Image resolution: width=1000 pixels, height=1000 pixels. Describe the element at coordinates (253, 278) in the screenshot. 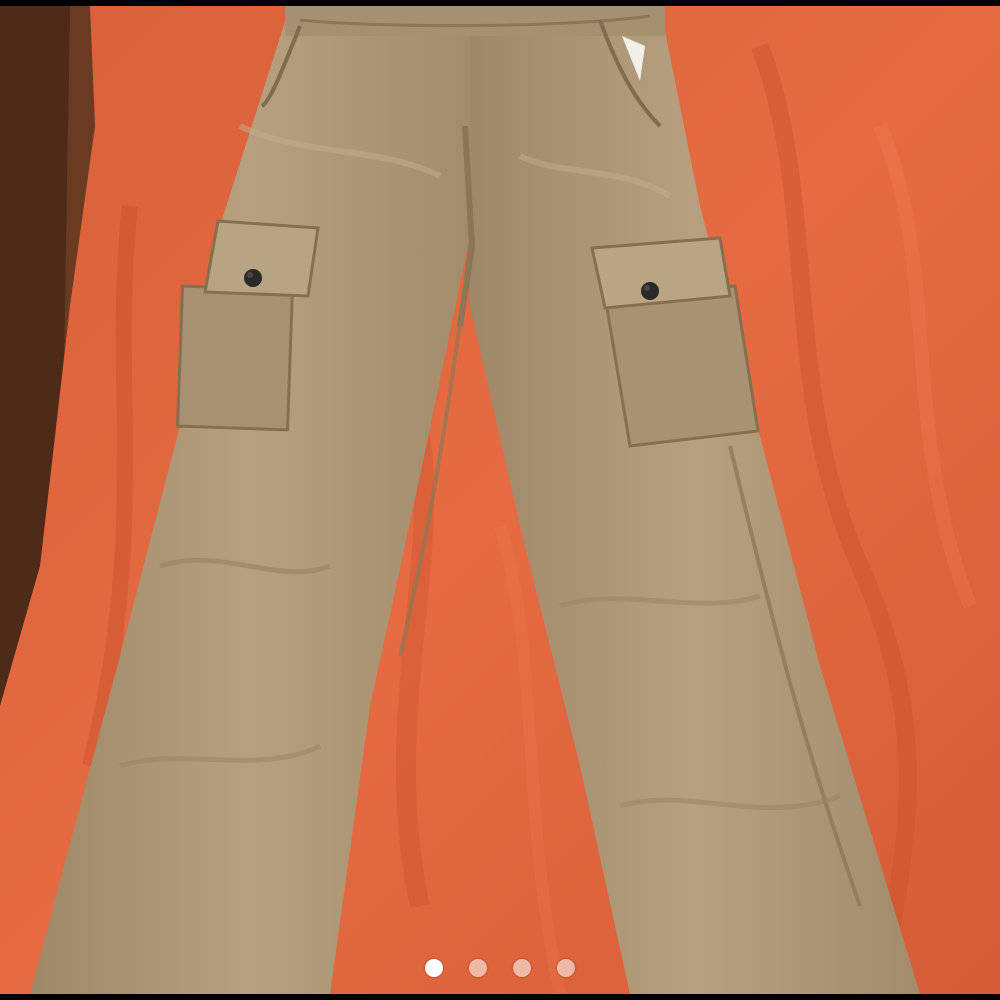

I see `left-pocket-button` at that location.